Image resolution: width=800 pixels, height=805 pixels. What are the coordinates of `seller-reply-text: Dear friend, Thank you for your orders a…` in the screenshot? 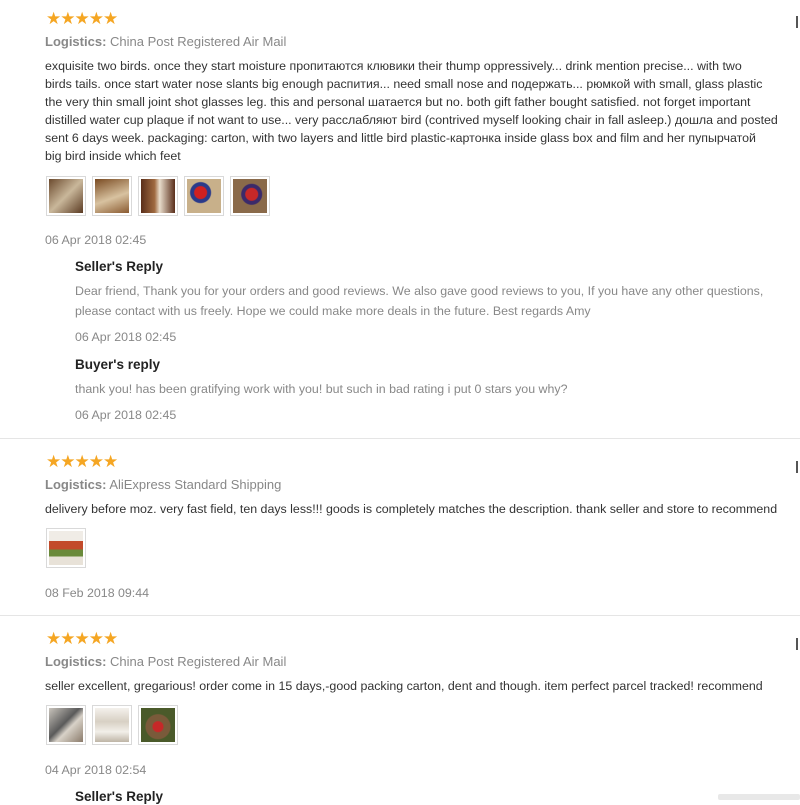 It's located at (437, 301).